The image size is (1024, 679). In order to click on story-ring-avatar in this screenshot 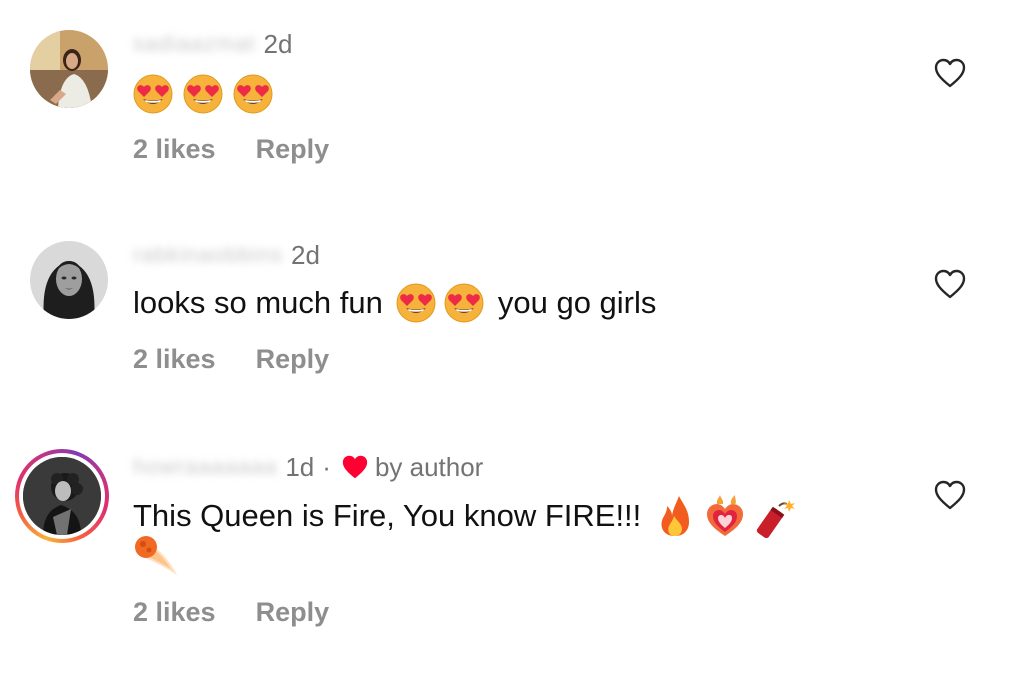, I will do `click(62, 496)`.